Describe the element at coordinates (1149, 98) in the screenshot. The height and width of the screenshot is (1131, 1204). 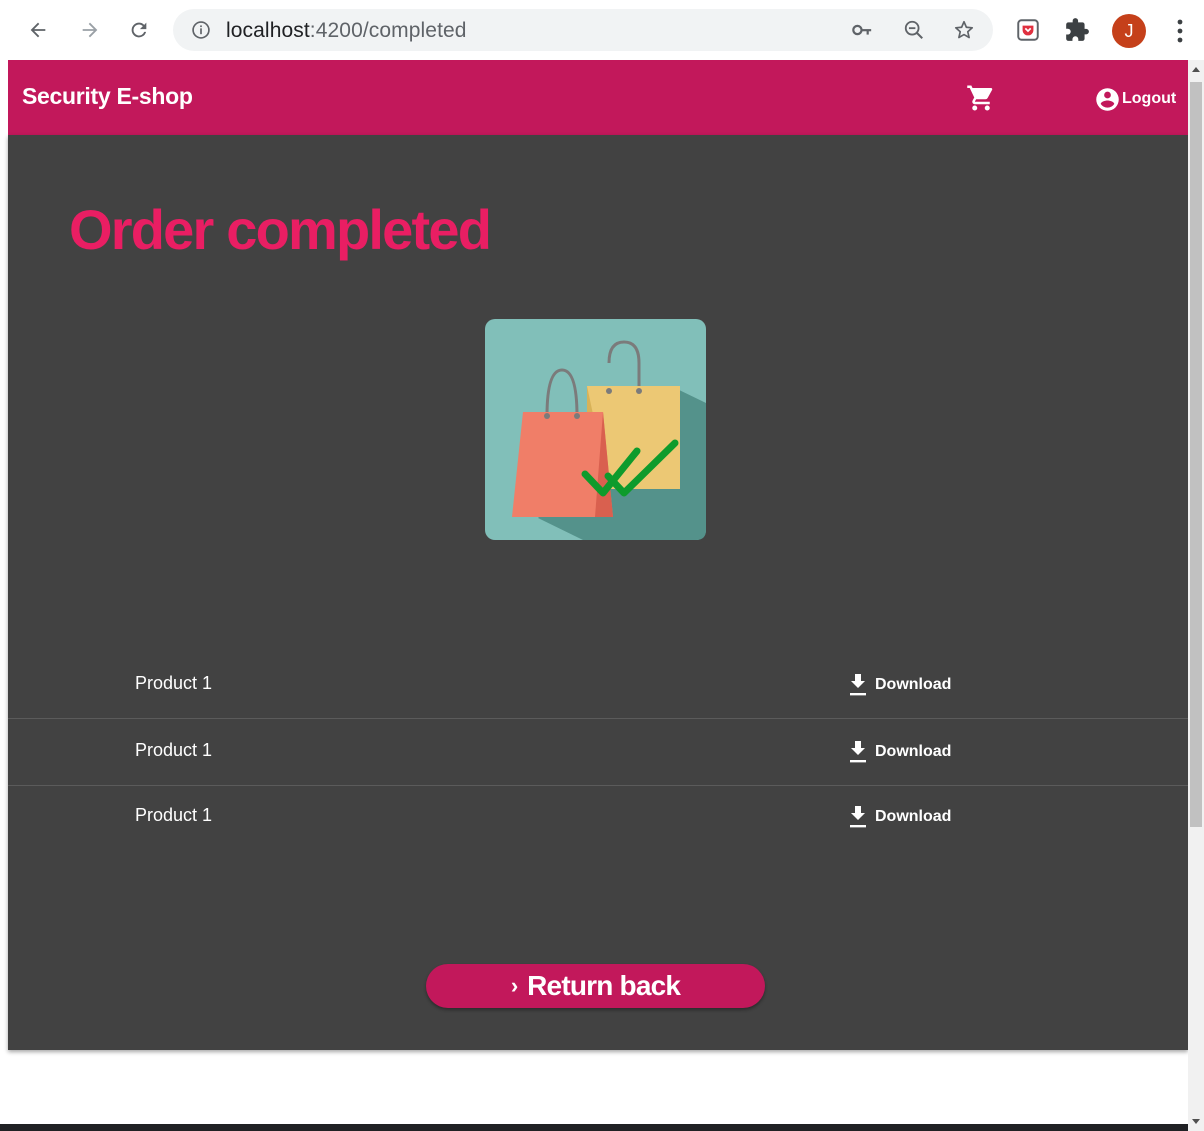
I see `logout-label: Logout` at that location.